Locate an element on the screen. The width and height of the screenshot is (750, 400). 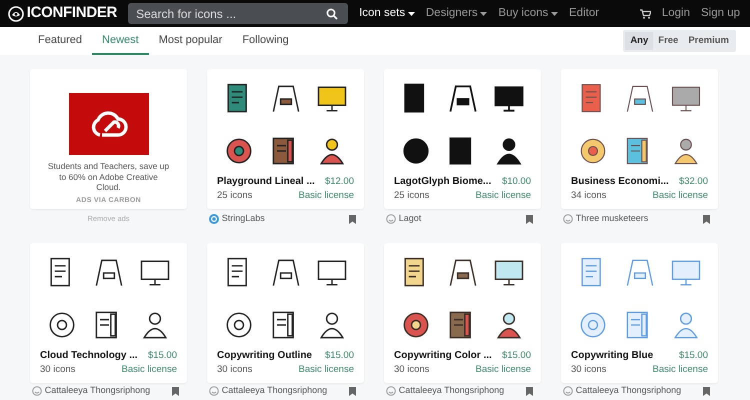
filter-button: Any is located at coordinates (639, 41).